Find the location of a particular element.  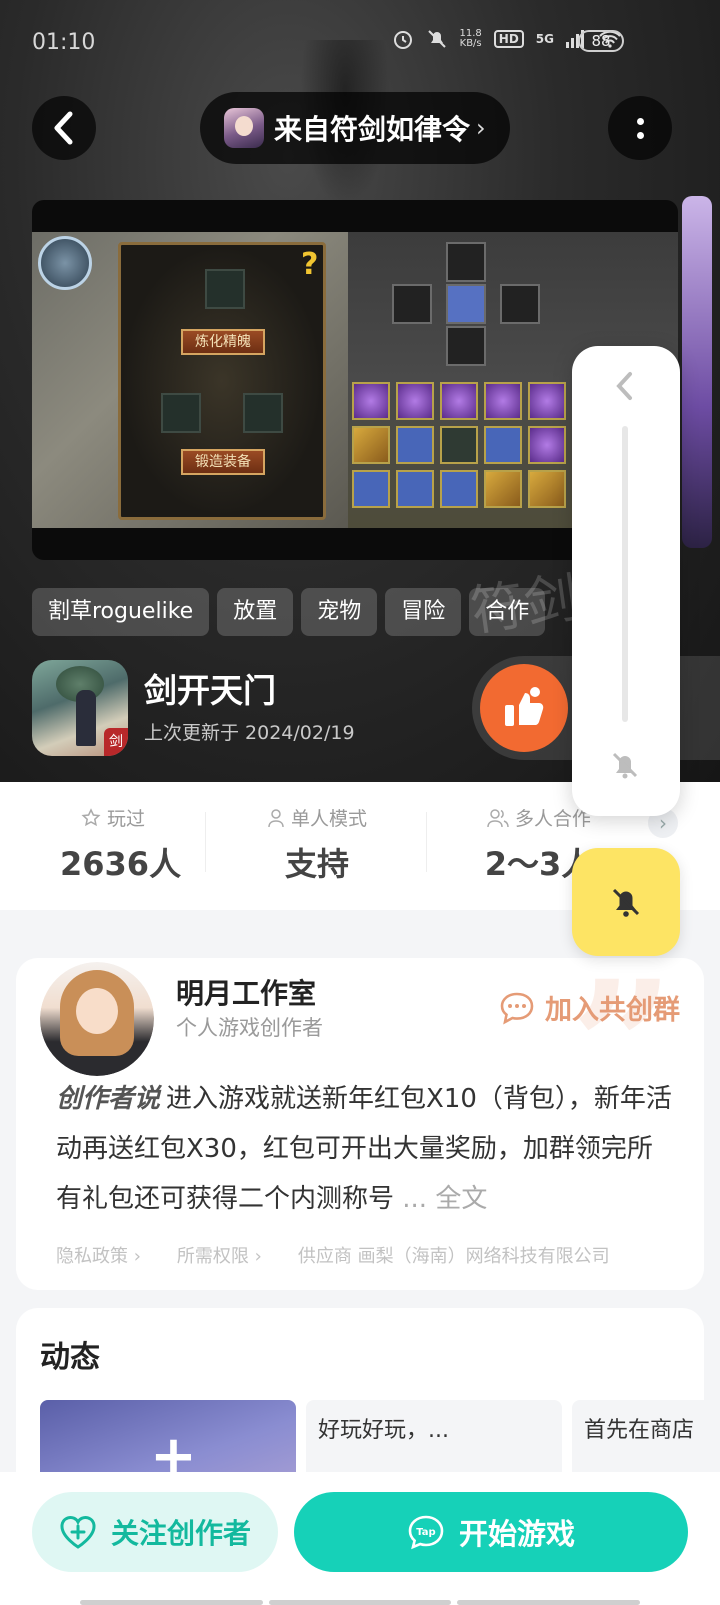

chevron-right-icon: › is located at coordinates (481, 128).